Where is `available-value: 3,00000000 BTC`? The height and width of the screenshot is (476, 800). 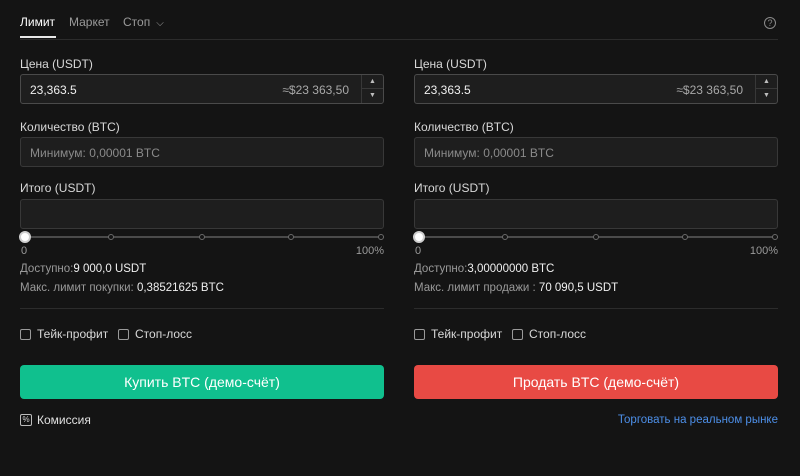
available-value: 3,00000000 BTC is located at coordinates (511, 269).